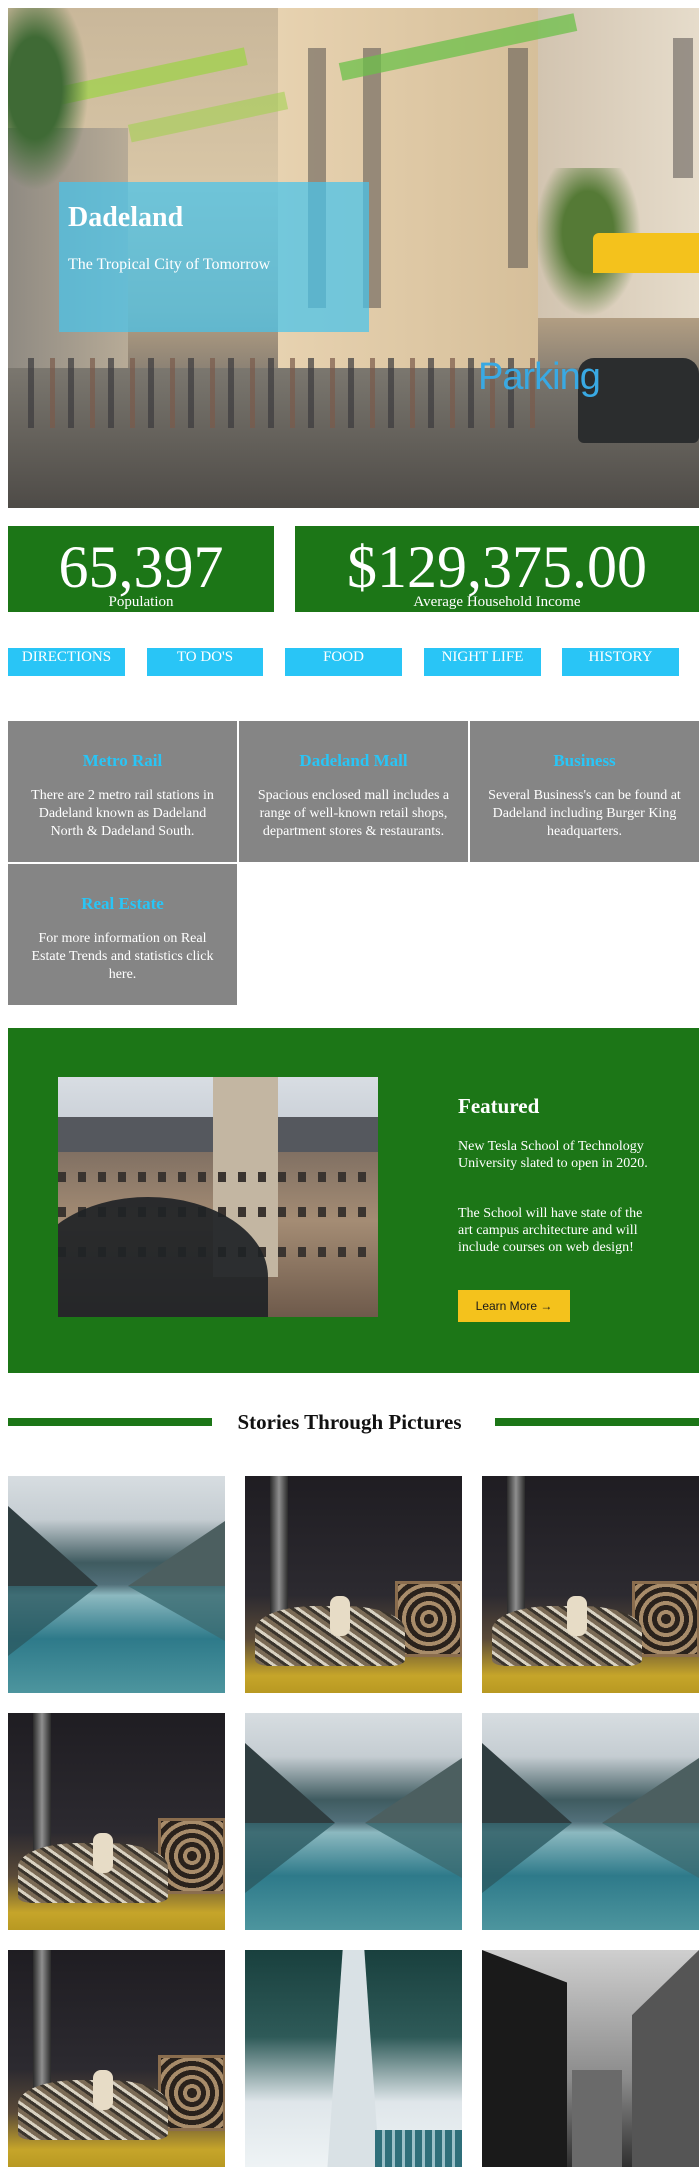 The height and width of the screenshot is (2175, 699). Describe the element at coordinates (218, 1177) in the screenshot. I see `image-windows` at that location.